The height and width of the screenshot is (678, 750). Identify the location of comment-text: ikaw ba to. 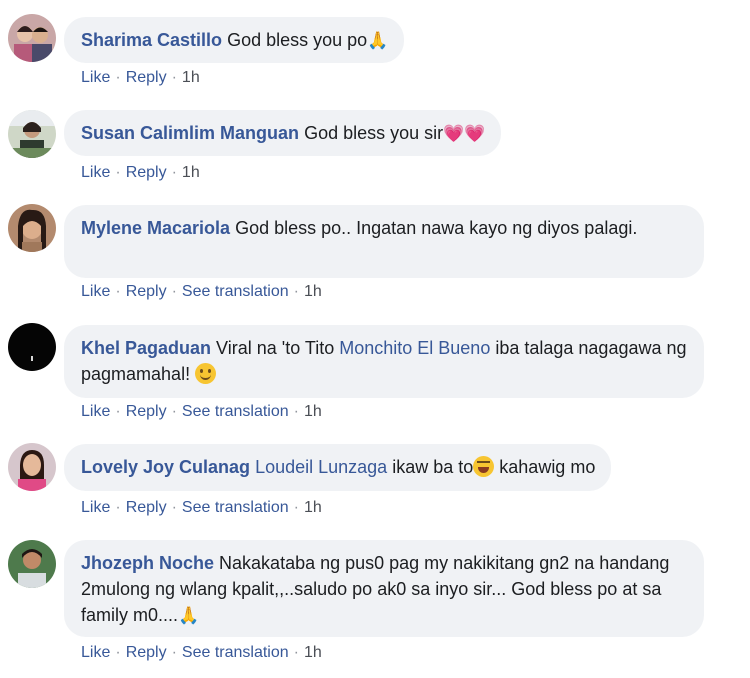
(433, 467).